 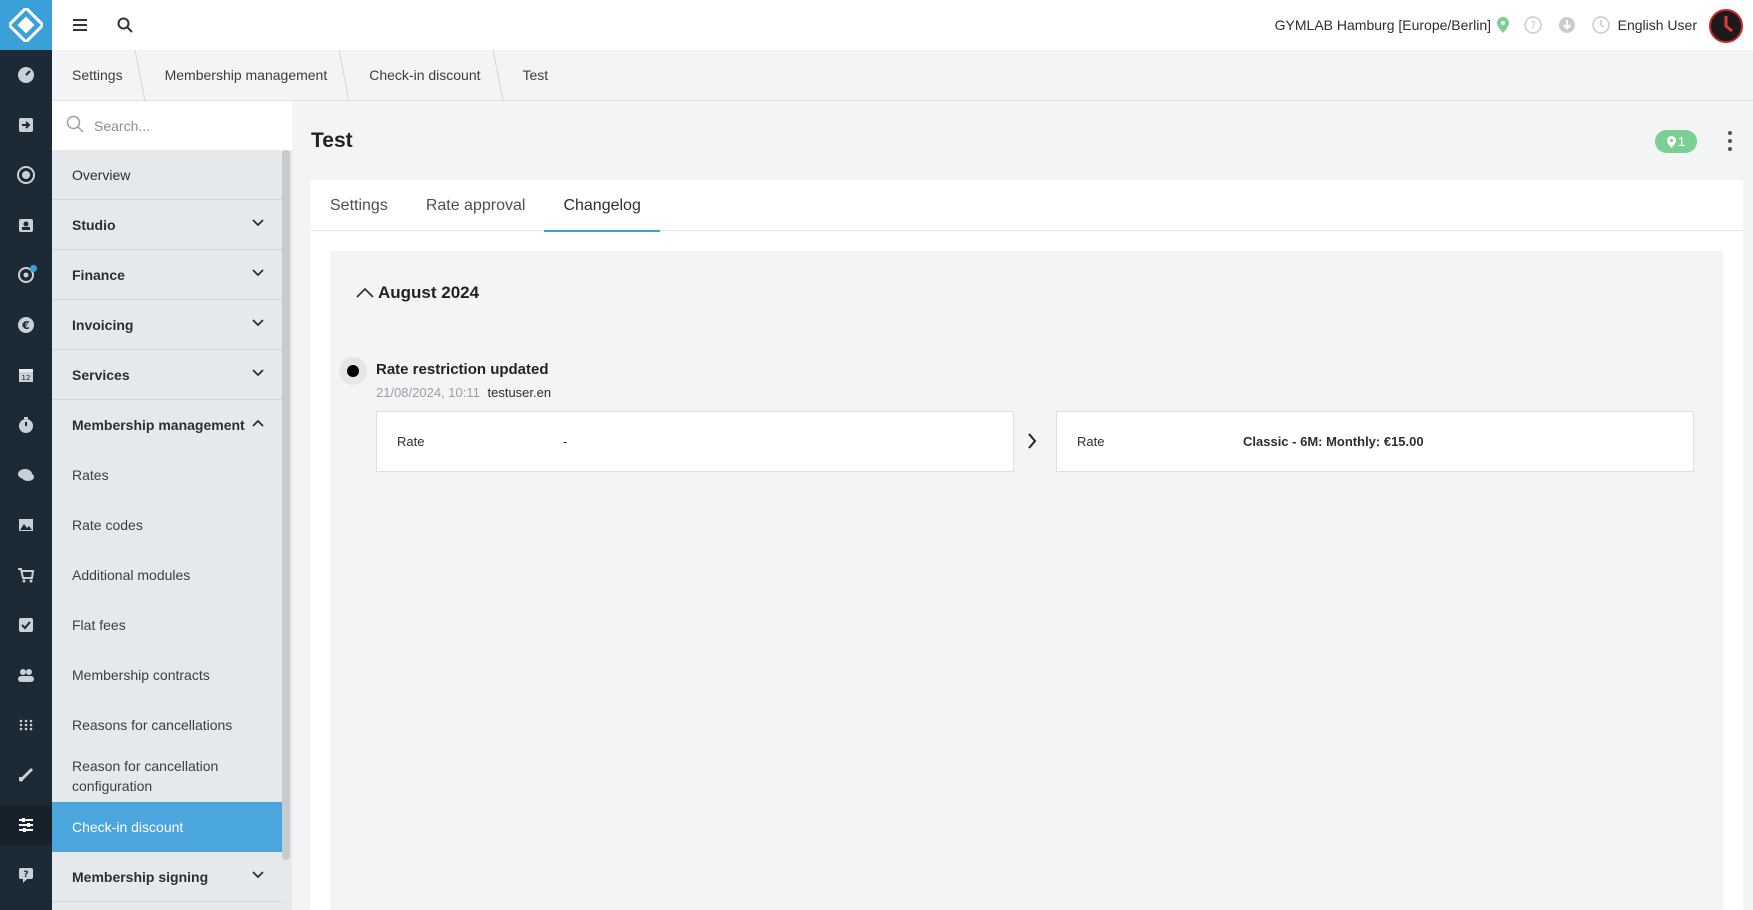 What do you see at coordinates (429, 292) in the screenshot?
I see `month-label: August 2024` at bounding box center [429, 292].